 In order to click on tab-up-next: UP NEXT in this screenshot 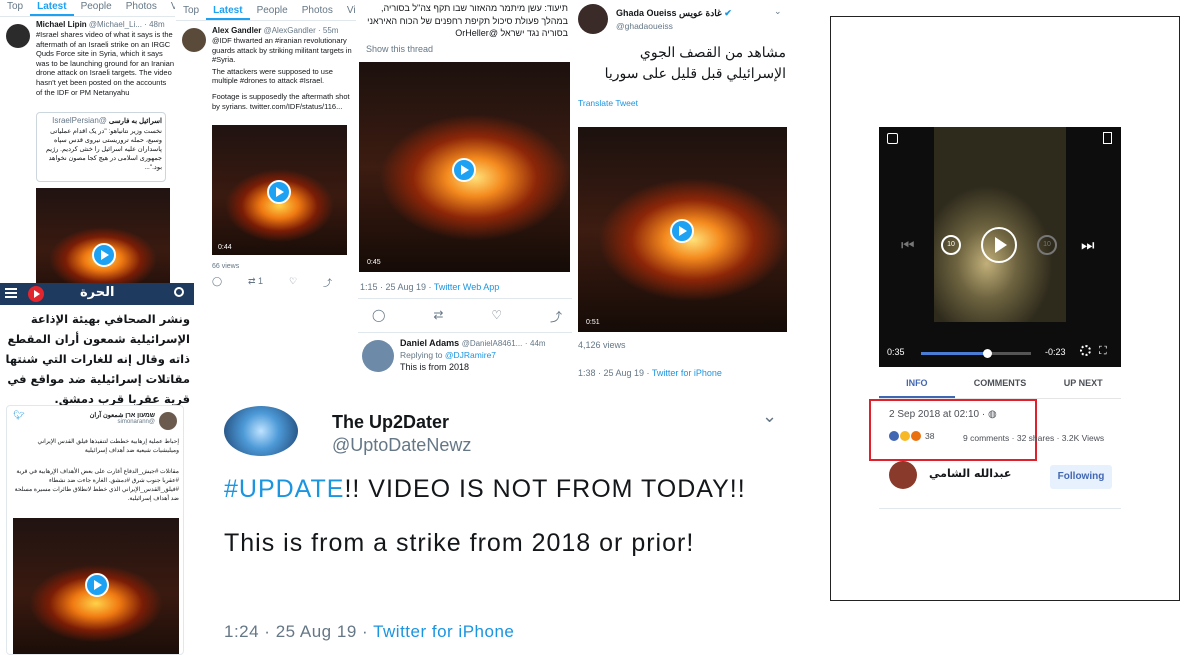, I will do `click(1083, 382)`.